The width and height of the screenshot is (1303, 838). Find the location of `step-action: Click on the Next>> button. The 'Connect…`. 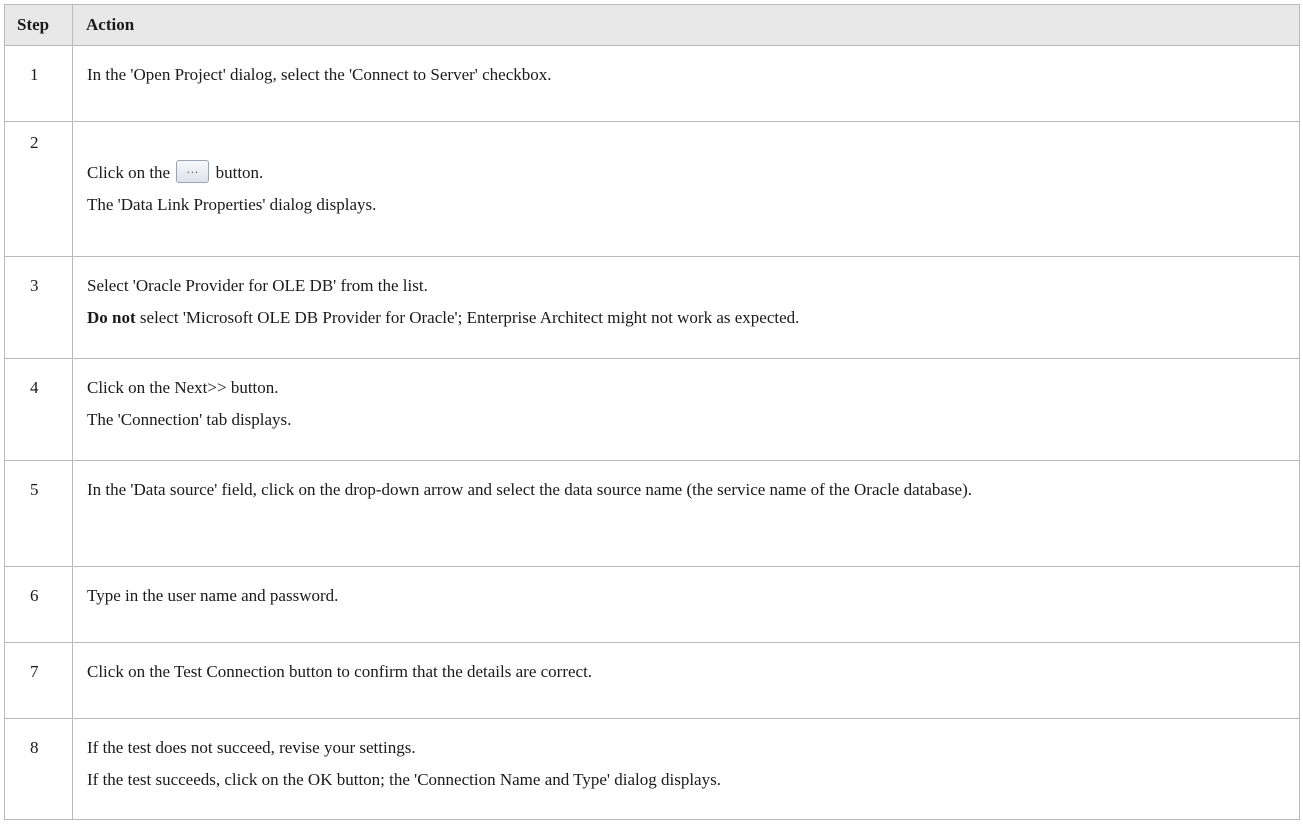

step-action: Click on the Next>> button. The 'Connect… is located at coordinates (686, 409).